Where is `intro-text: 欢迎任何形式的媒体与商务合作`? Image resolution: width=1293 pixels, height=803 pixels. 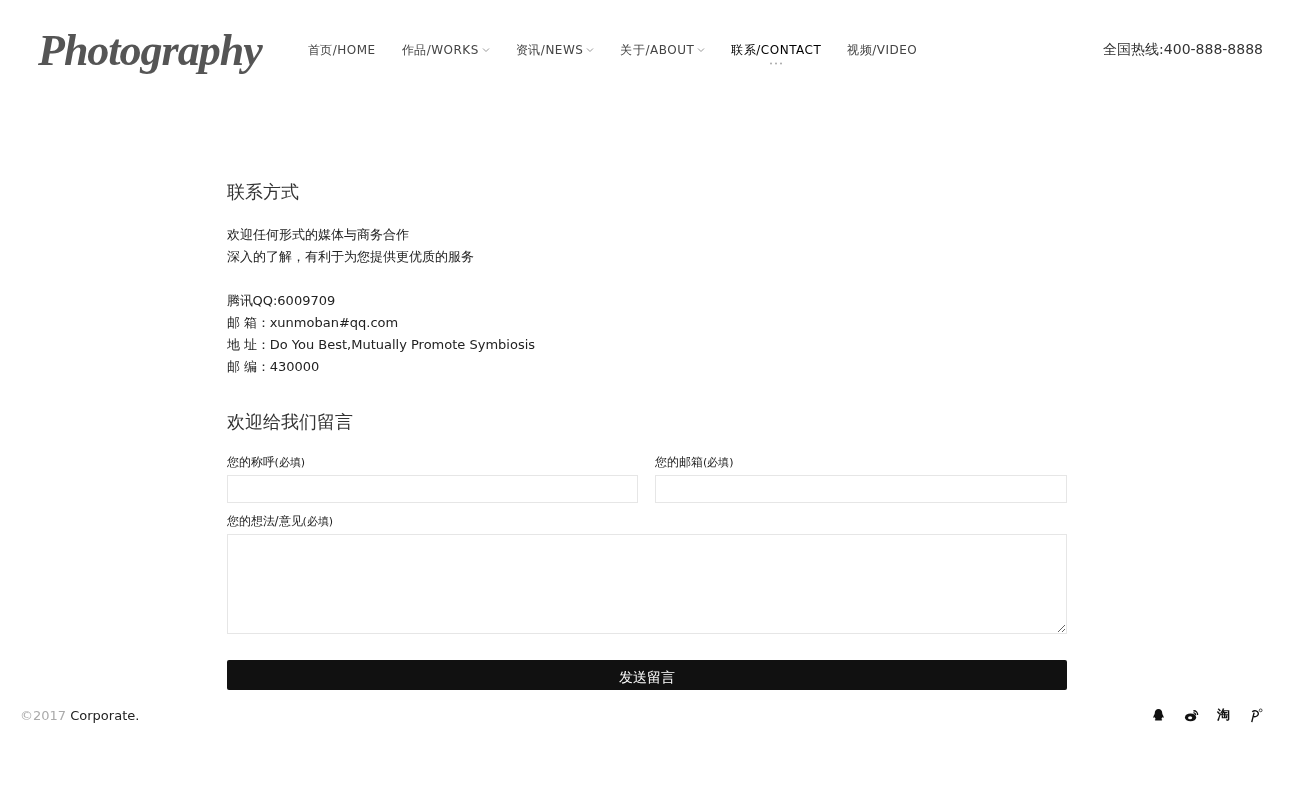 intro-text: 欢迎任何形式的媒体与商务合作 is located at coordinates (318, 235).